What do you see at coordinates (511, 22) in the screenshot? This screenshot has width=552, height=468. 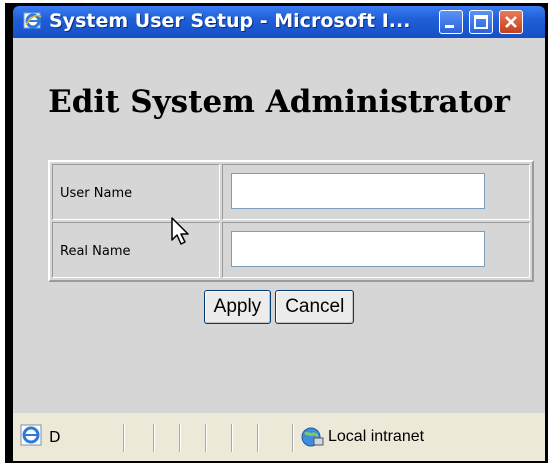 I see `close-button` at bounding box center [511, 22].